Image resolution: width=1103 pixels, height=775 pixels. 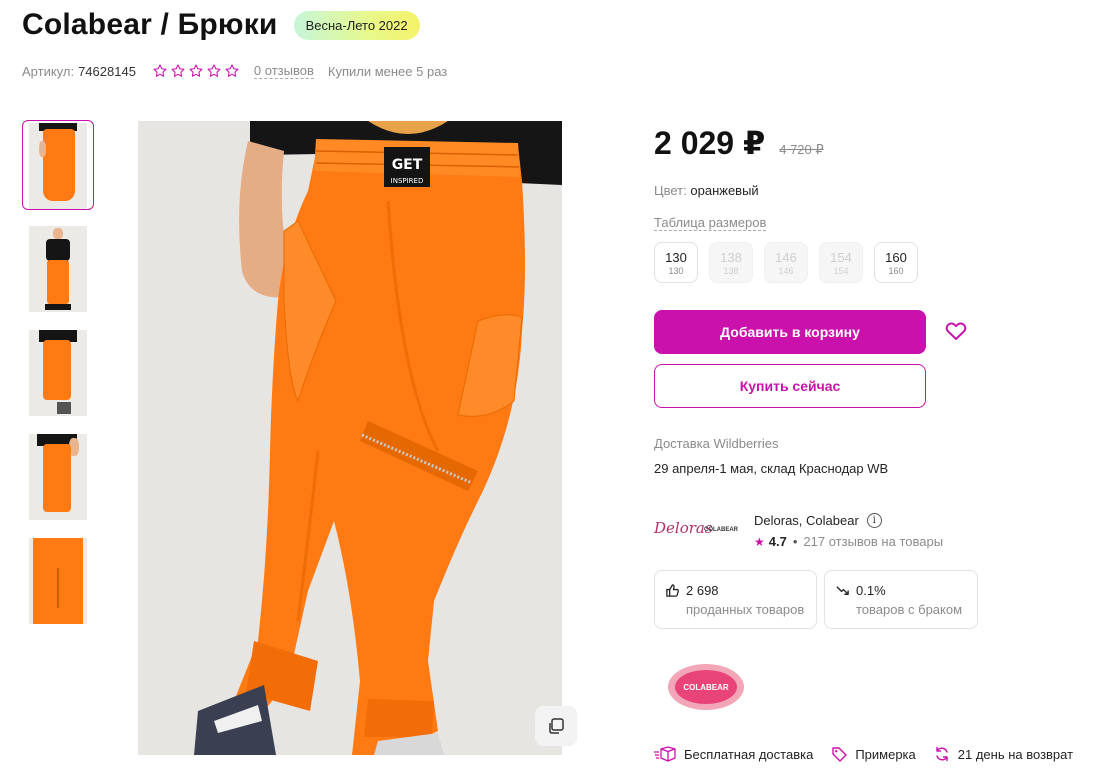 I want to click on seller-rating: 4.7, so click(x=777, y=541).